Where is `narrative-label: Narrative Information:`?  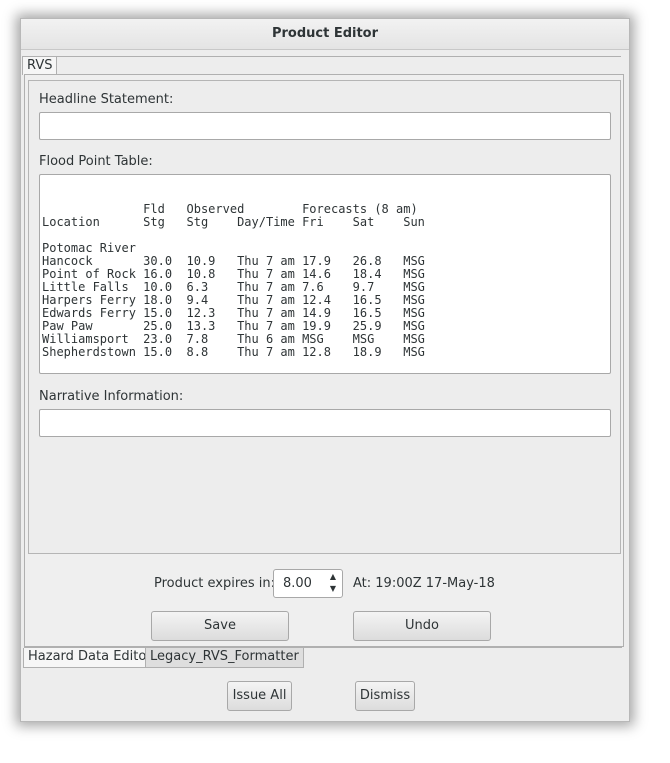
narrative-label: Narrative Information: is located at coordinates (111, 396).